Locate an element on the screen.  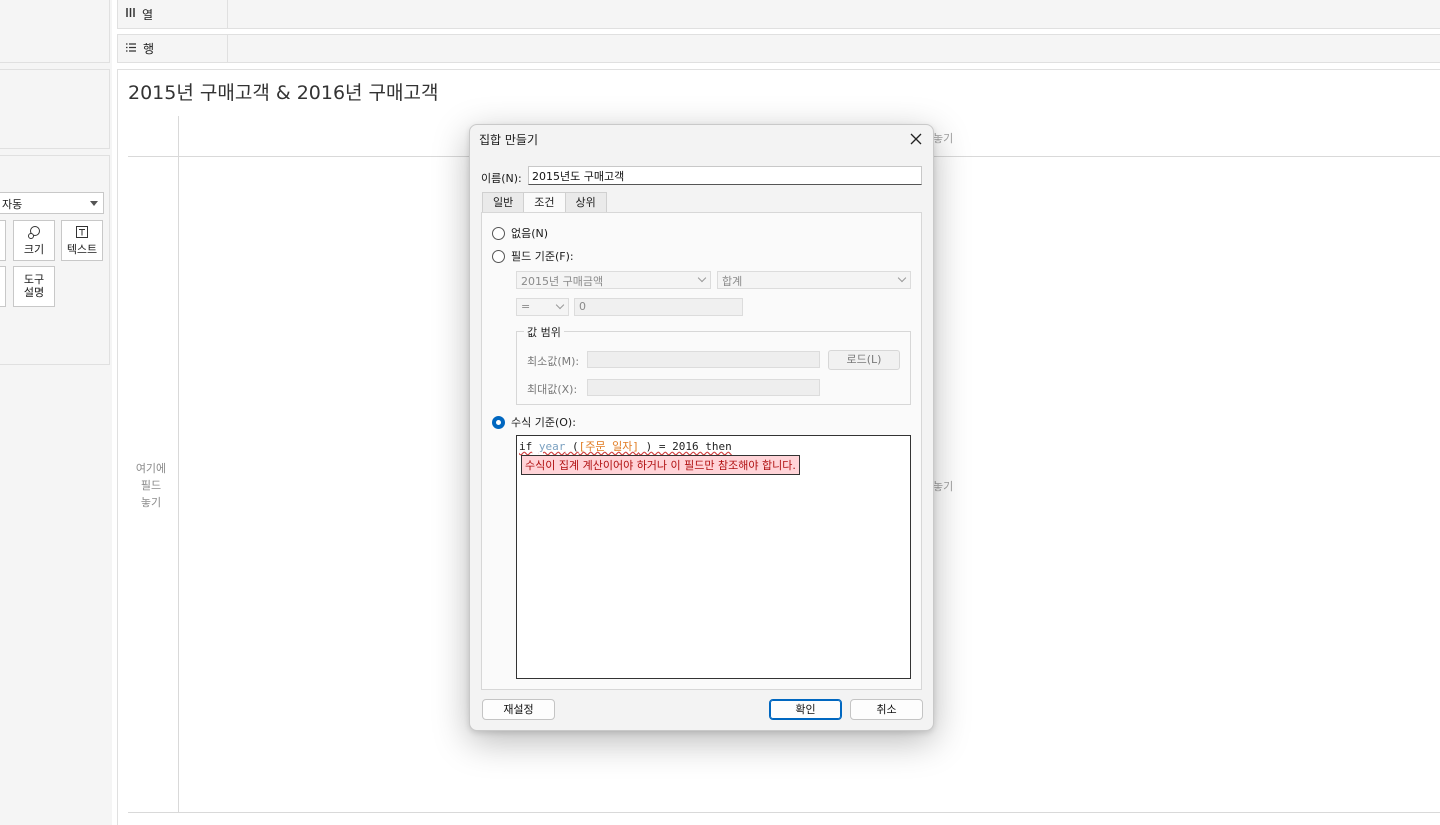
name-input is located at coordinates (725, 175).